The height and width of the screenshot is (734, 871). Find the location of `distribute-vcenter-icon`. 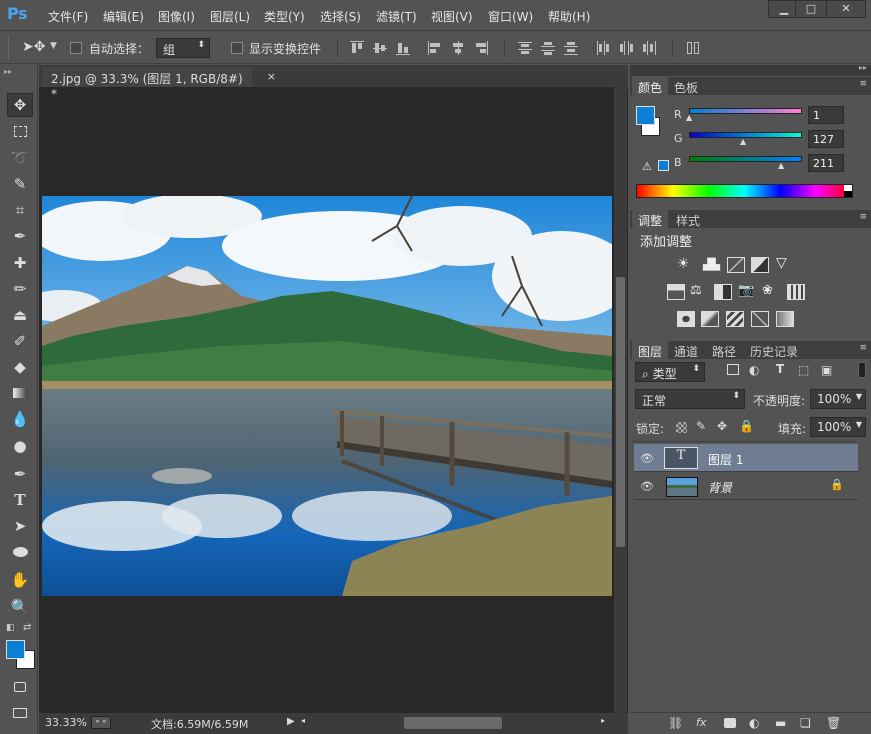

distribute-vcenter-icon is located at coordinates (548, 48).